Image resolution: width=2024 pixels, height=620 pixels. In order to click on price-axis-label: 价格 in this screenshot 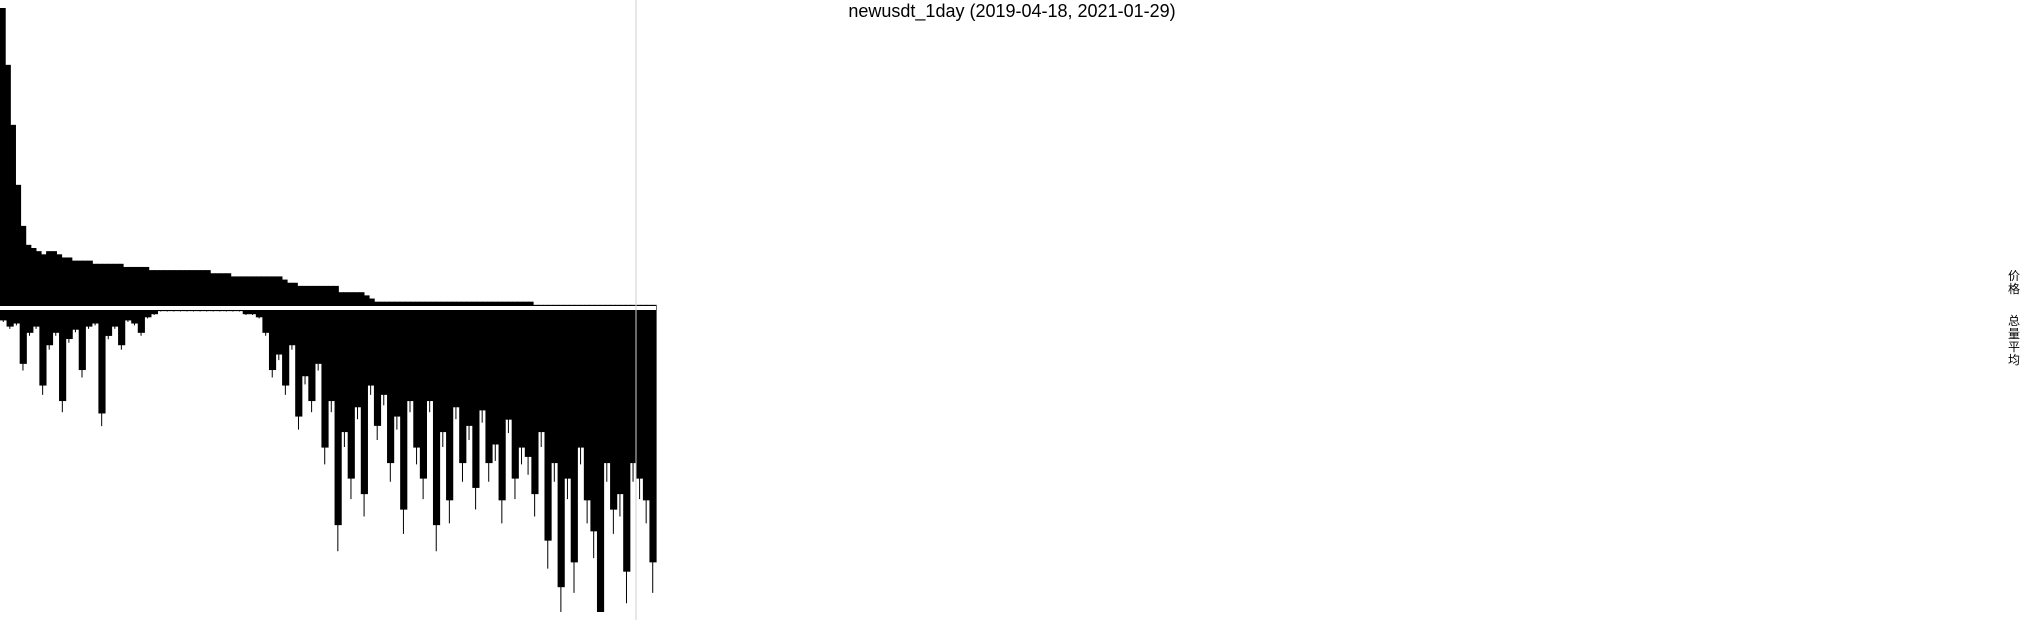, I will do `click(2013, 282)`.